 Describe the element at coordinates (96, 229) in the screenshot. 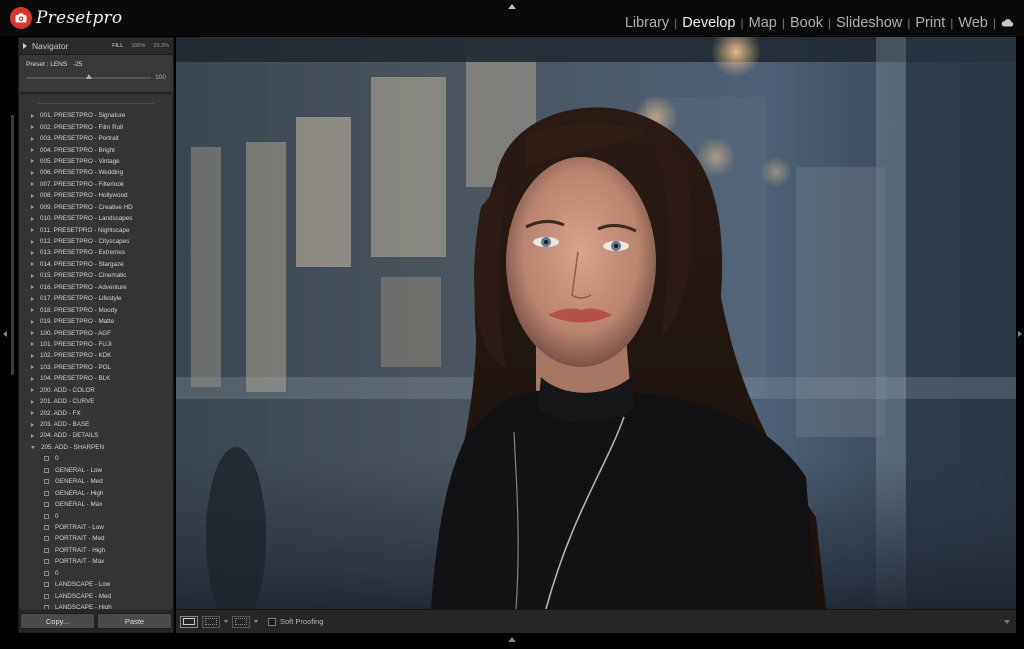

I see `preset-folder: 011. PRESETPRO - Nightscape` at that location.